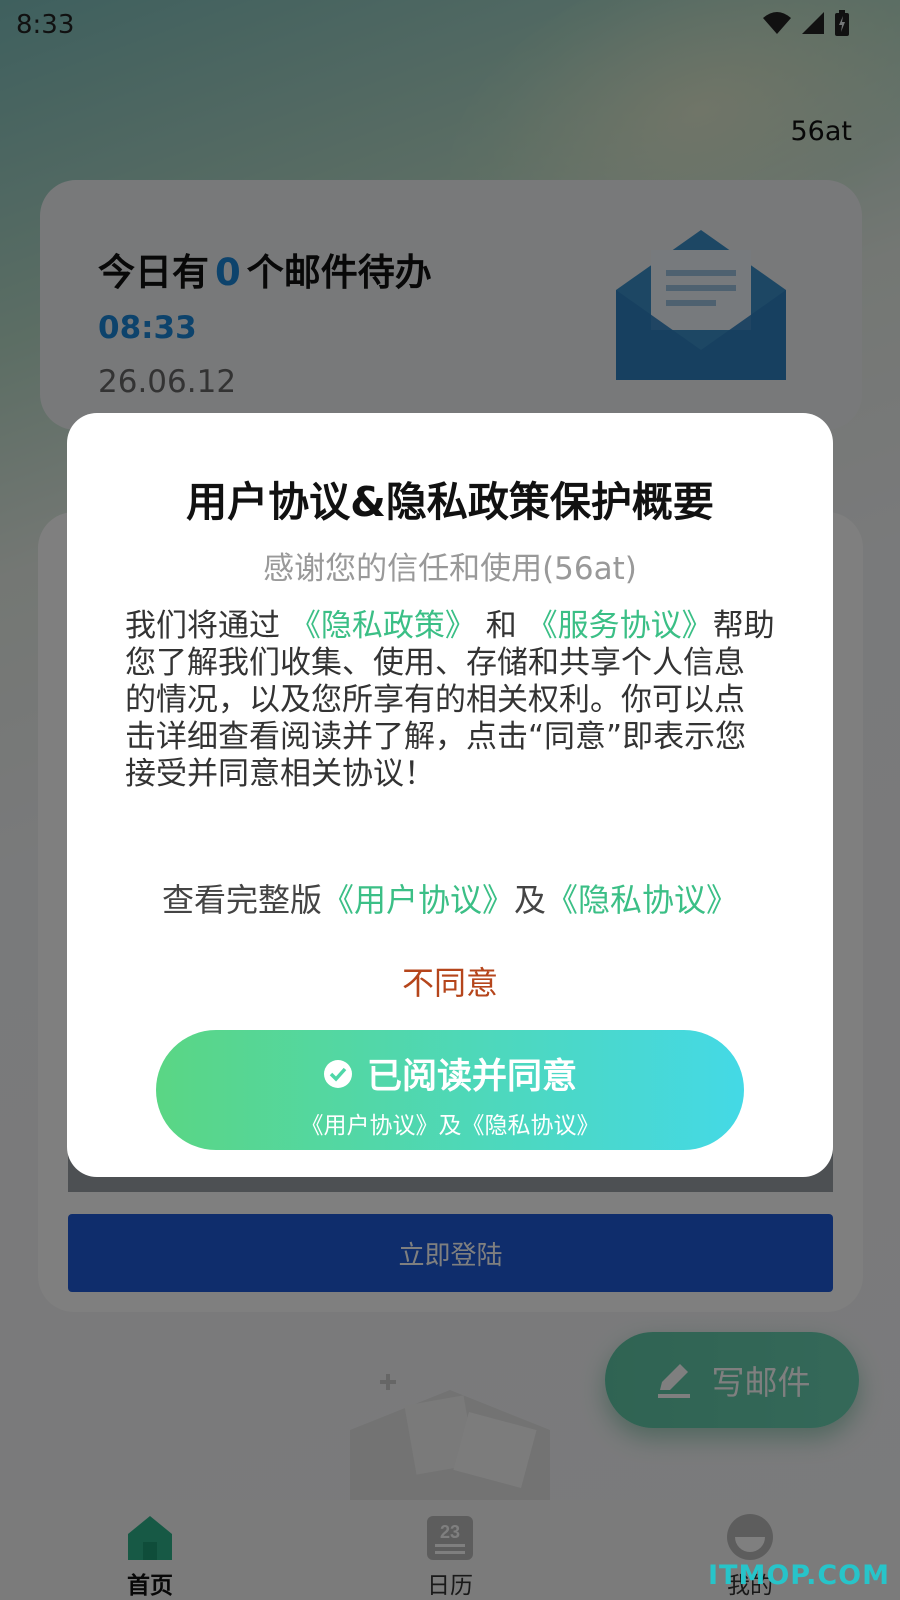 The height and width of the screenshot is (1600, 900). I want to click on privacy-policy-link: 《隐私政策》, so click(383, 626).